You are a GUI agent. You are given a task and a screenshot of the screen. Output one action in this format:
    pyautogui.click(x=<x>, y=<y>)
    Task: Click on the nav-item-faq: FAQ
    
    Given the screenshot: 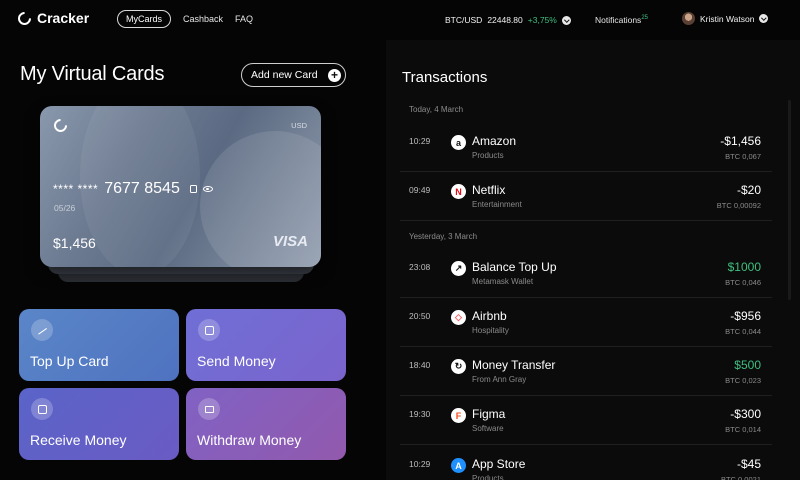 What is the action you would take?
    pyautogui.click(x=244, y=19)
    